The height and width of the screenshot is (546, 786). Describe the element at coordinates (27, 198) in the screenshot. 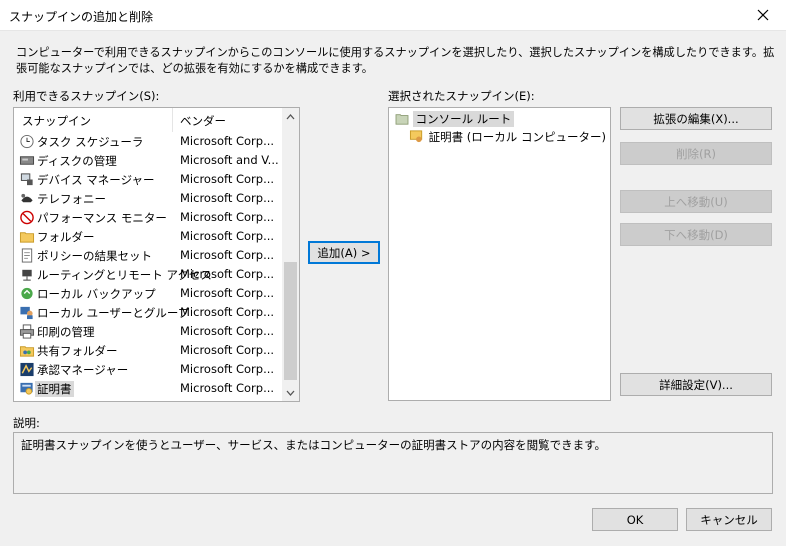

I see `phone-icon` at that location.